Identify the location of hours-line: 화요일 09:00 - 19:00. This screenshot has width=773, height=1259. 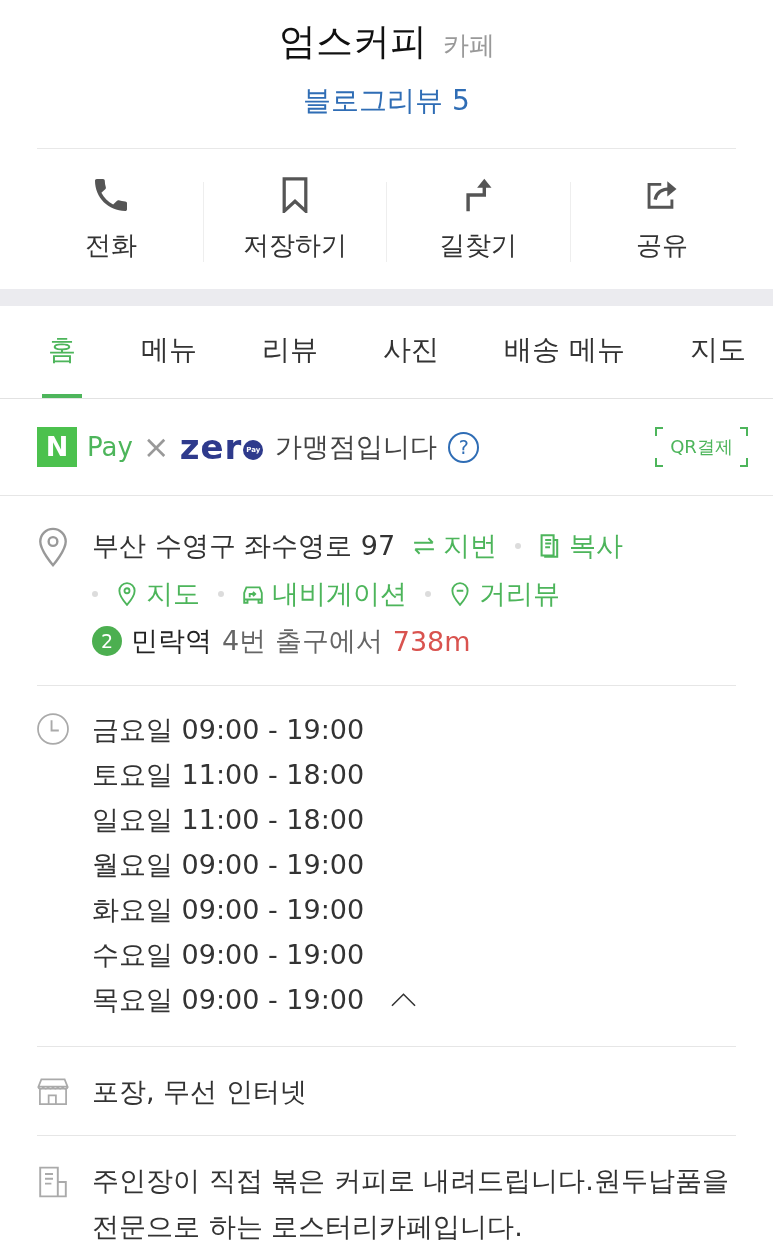
(228, 909).